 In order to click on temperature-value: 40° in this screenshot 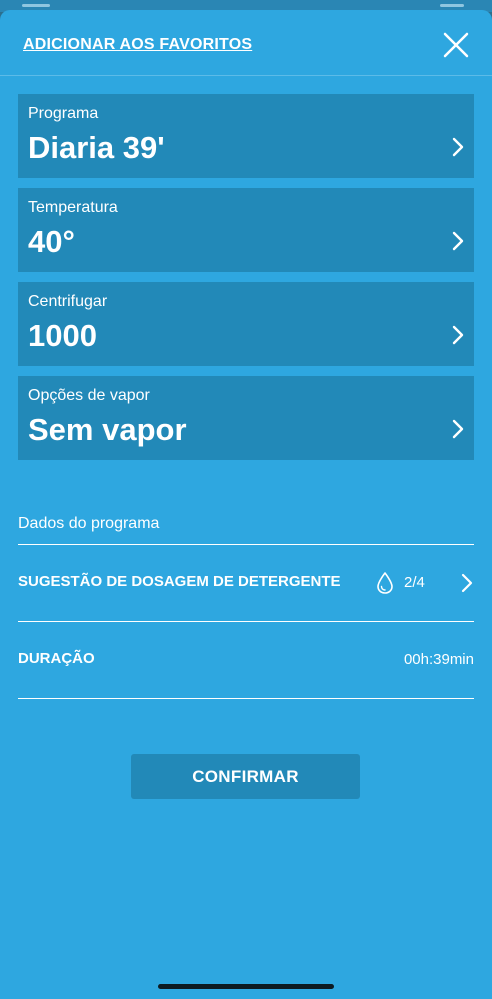, I will do `click(51, 241)`.